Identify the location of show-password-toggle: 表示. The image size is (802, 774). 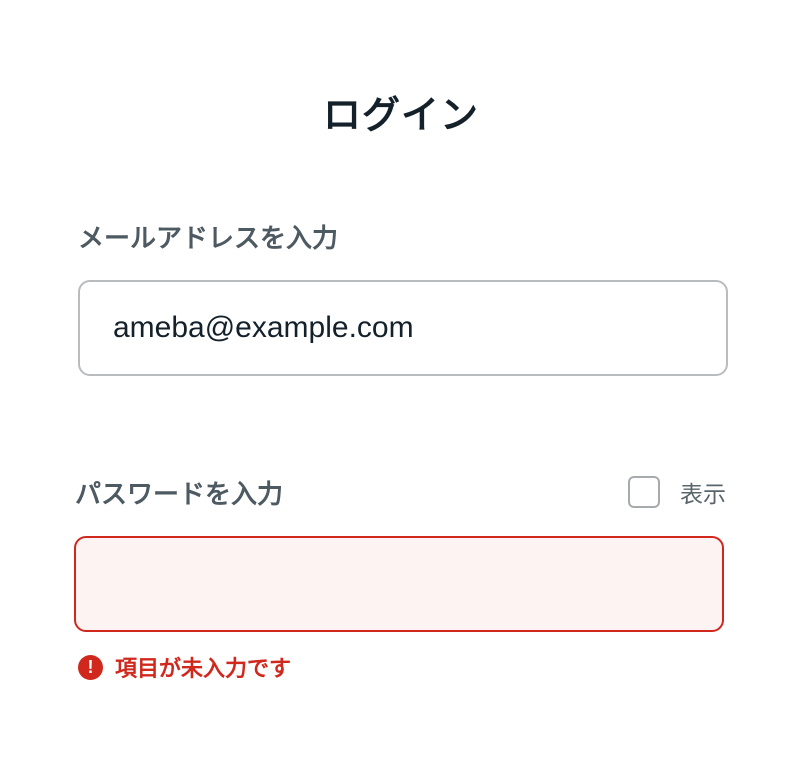
(677, 492).